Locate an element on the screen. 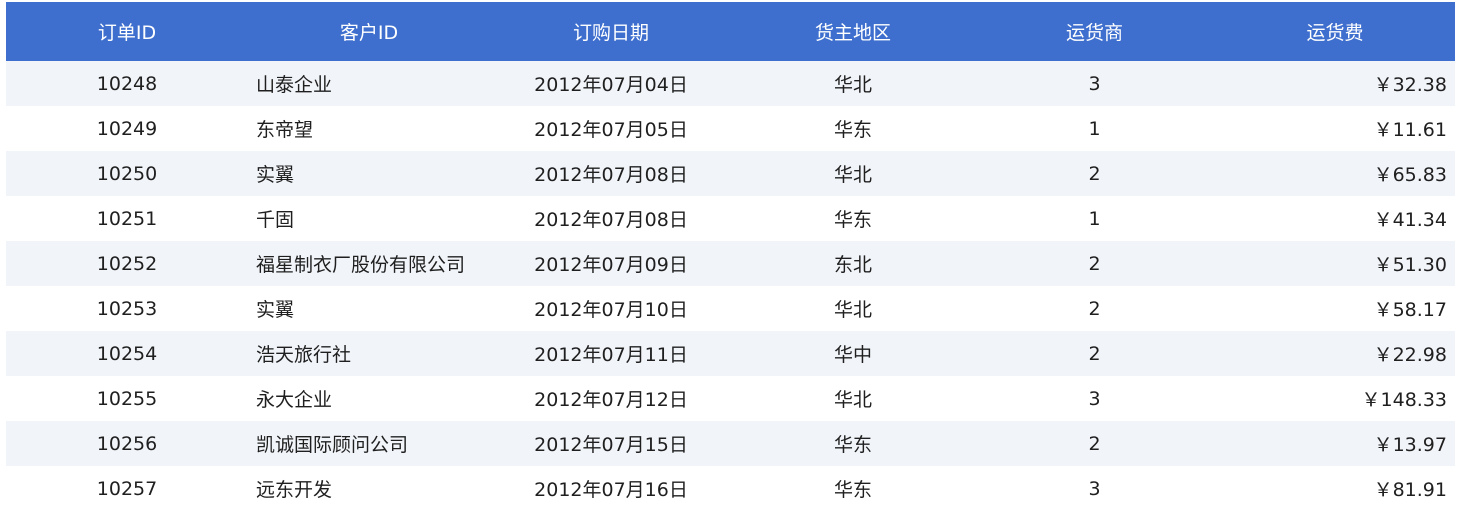 Image resolution: width=1460 pixels, height=530 pixels. cell-customer-id: 永大企业 is located at coordinates (294, 400).